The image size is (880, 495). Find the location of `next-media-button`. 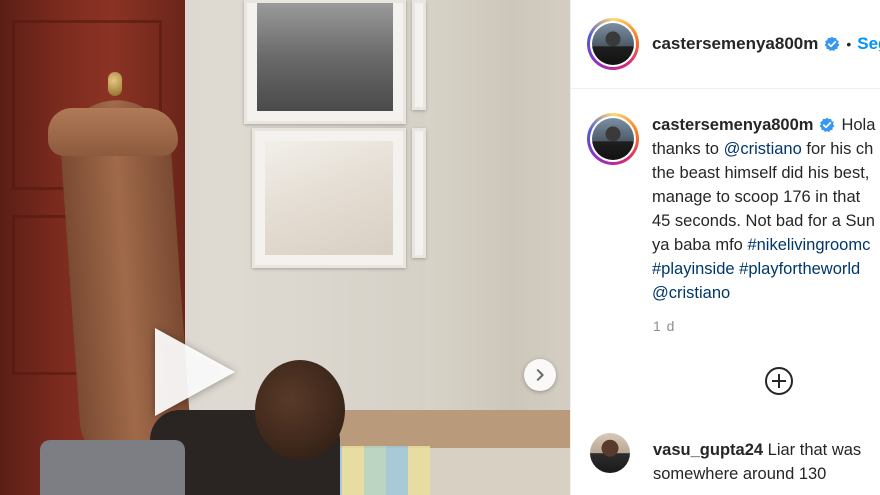

next-media-button is located at coordinates (540, 375).